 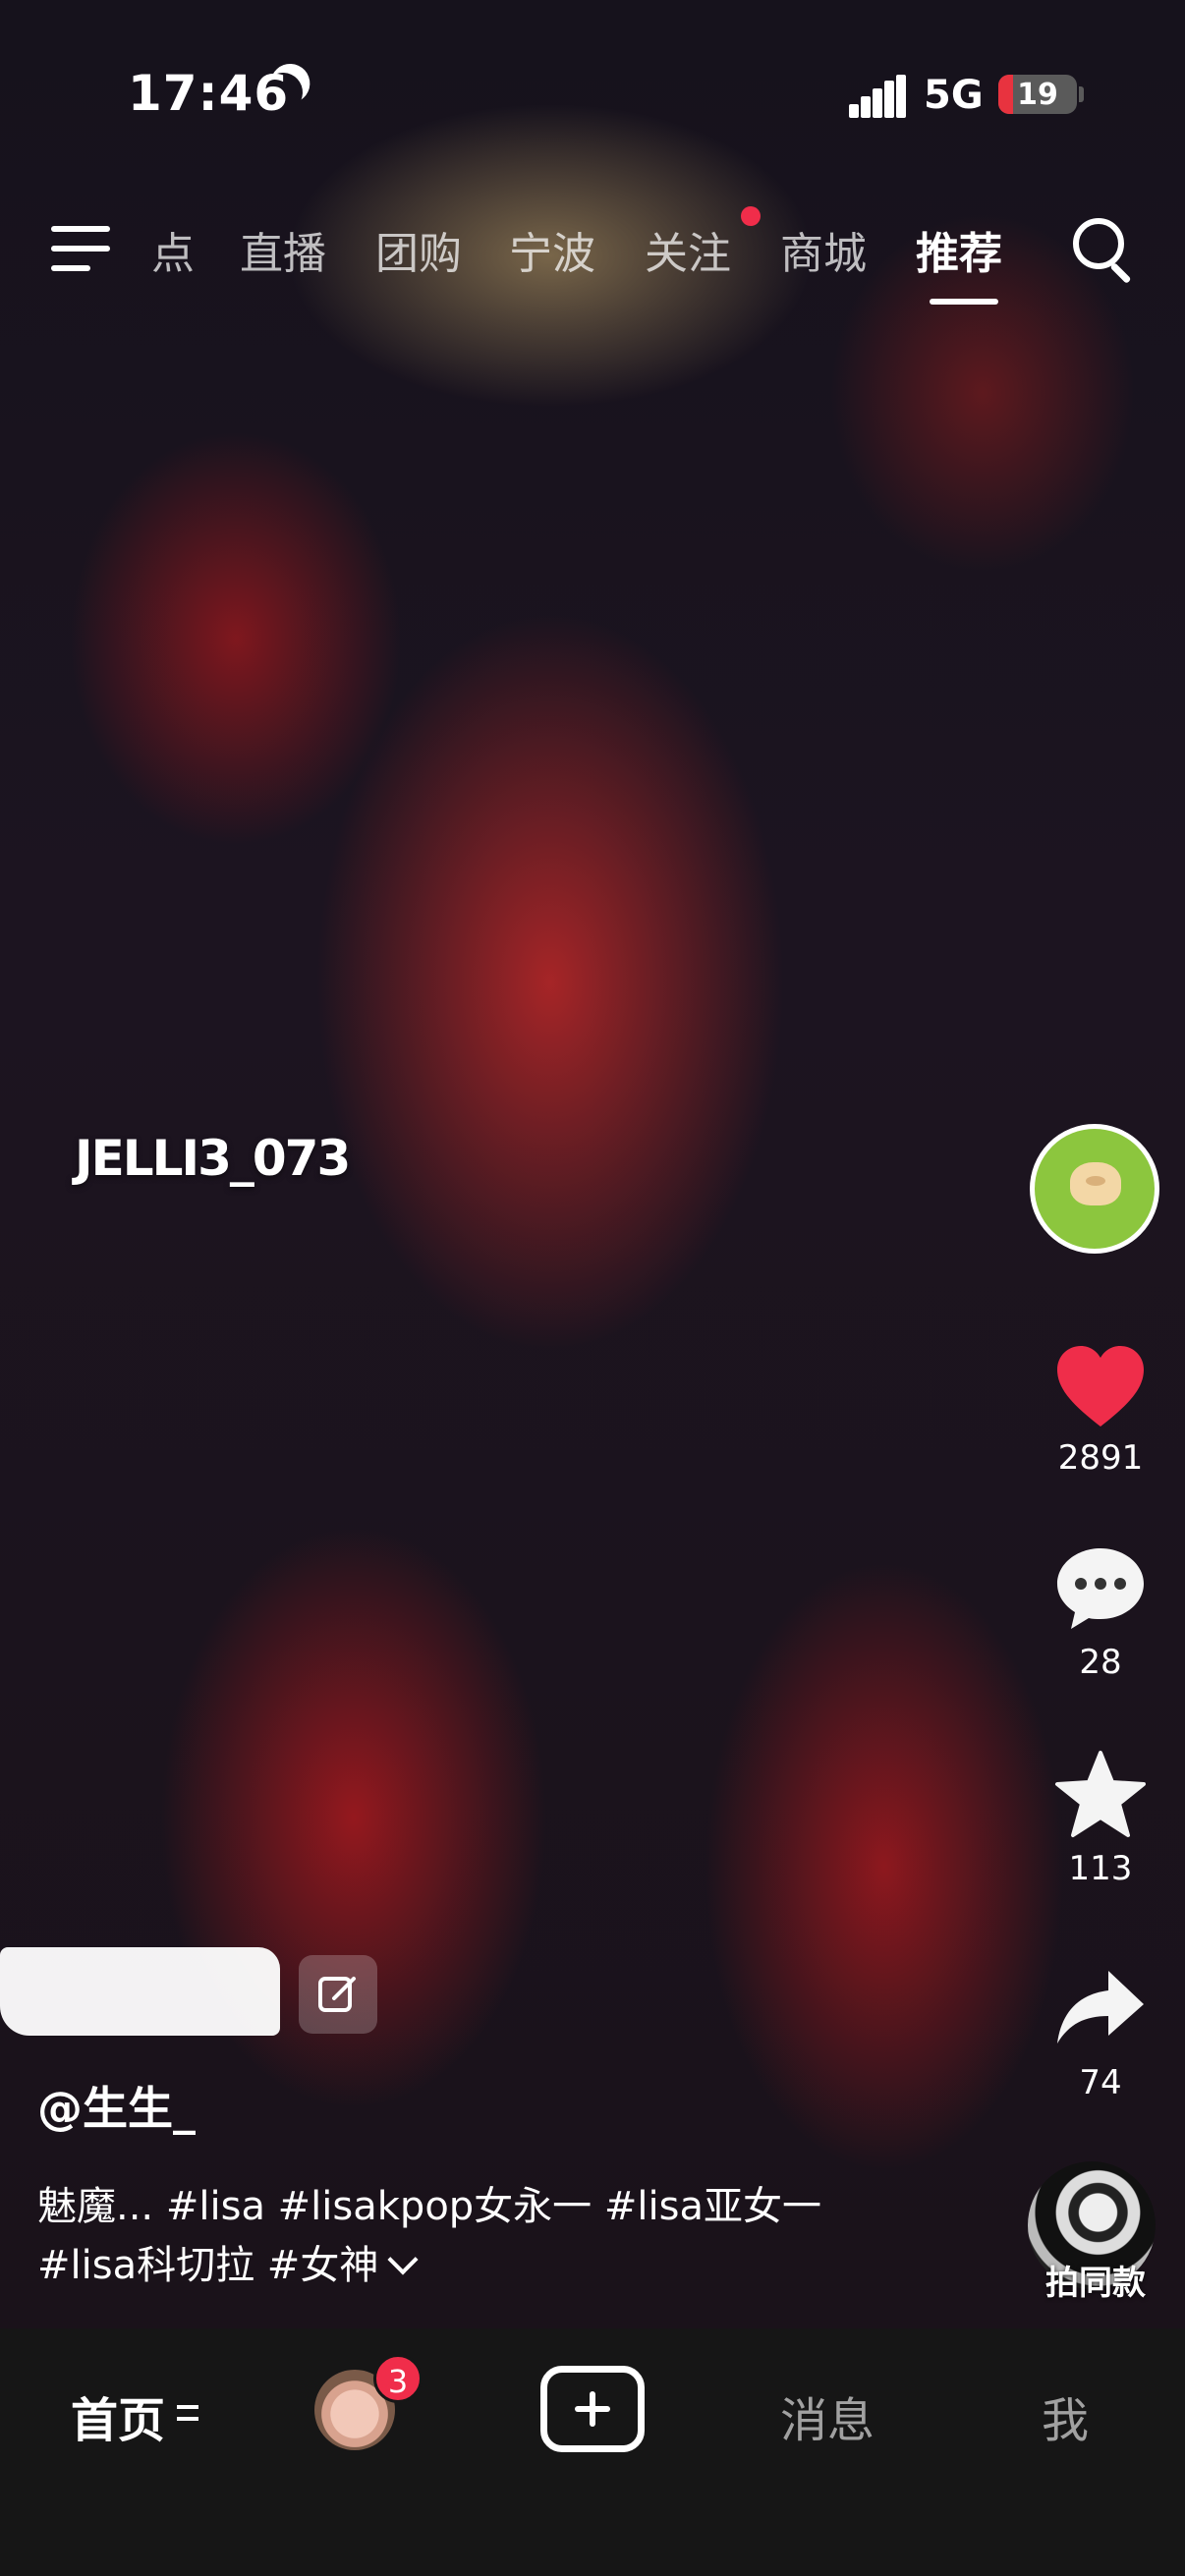 What do you see at coordinates (403, 2259) in the screenshot?
I see `chevron-down-icon` at bounding box center [403, 2259].